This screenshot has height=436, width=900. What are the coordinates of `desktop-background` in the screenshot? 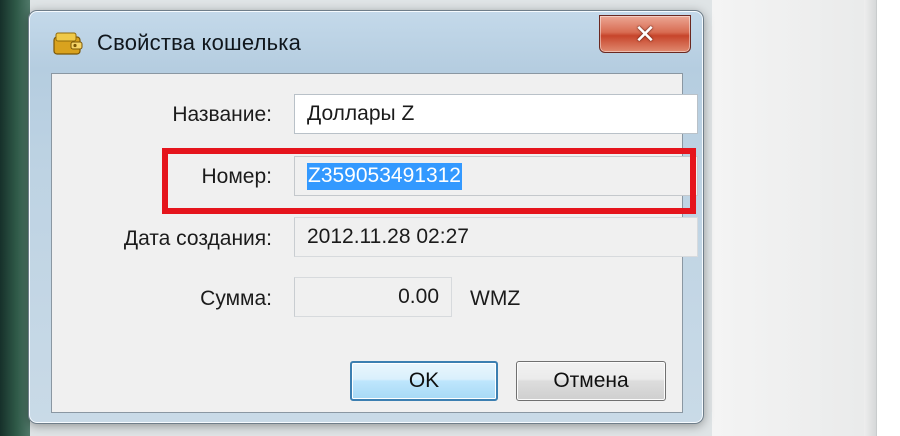 It's located at (15, 218).